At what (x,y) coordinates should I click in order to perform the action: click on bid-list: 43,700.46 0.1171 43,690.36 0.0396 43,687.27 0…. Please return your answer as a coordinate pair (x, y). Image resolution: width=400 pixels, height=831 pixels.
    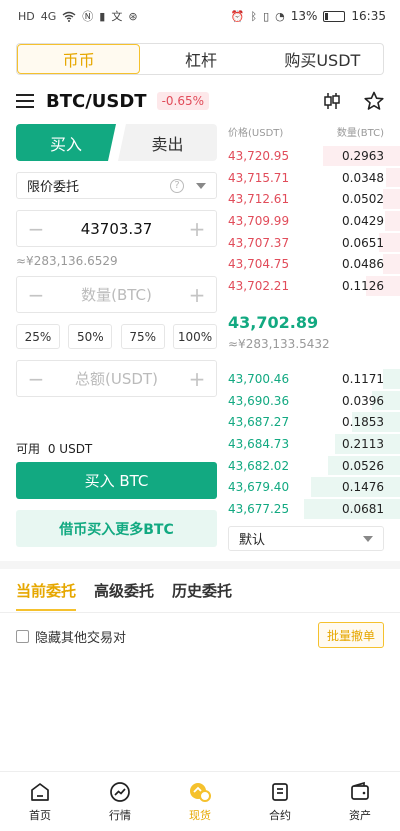
    Looking at the image, I should click on (314, 444).